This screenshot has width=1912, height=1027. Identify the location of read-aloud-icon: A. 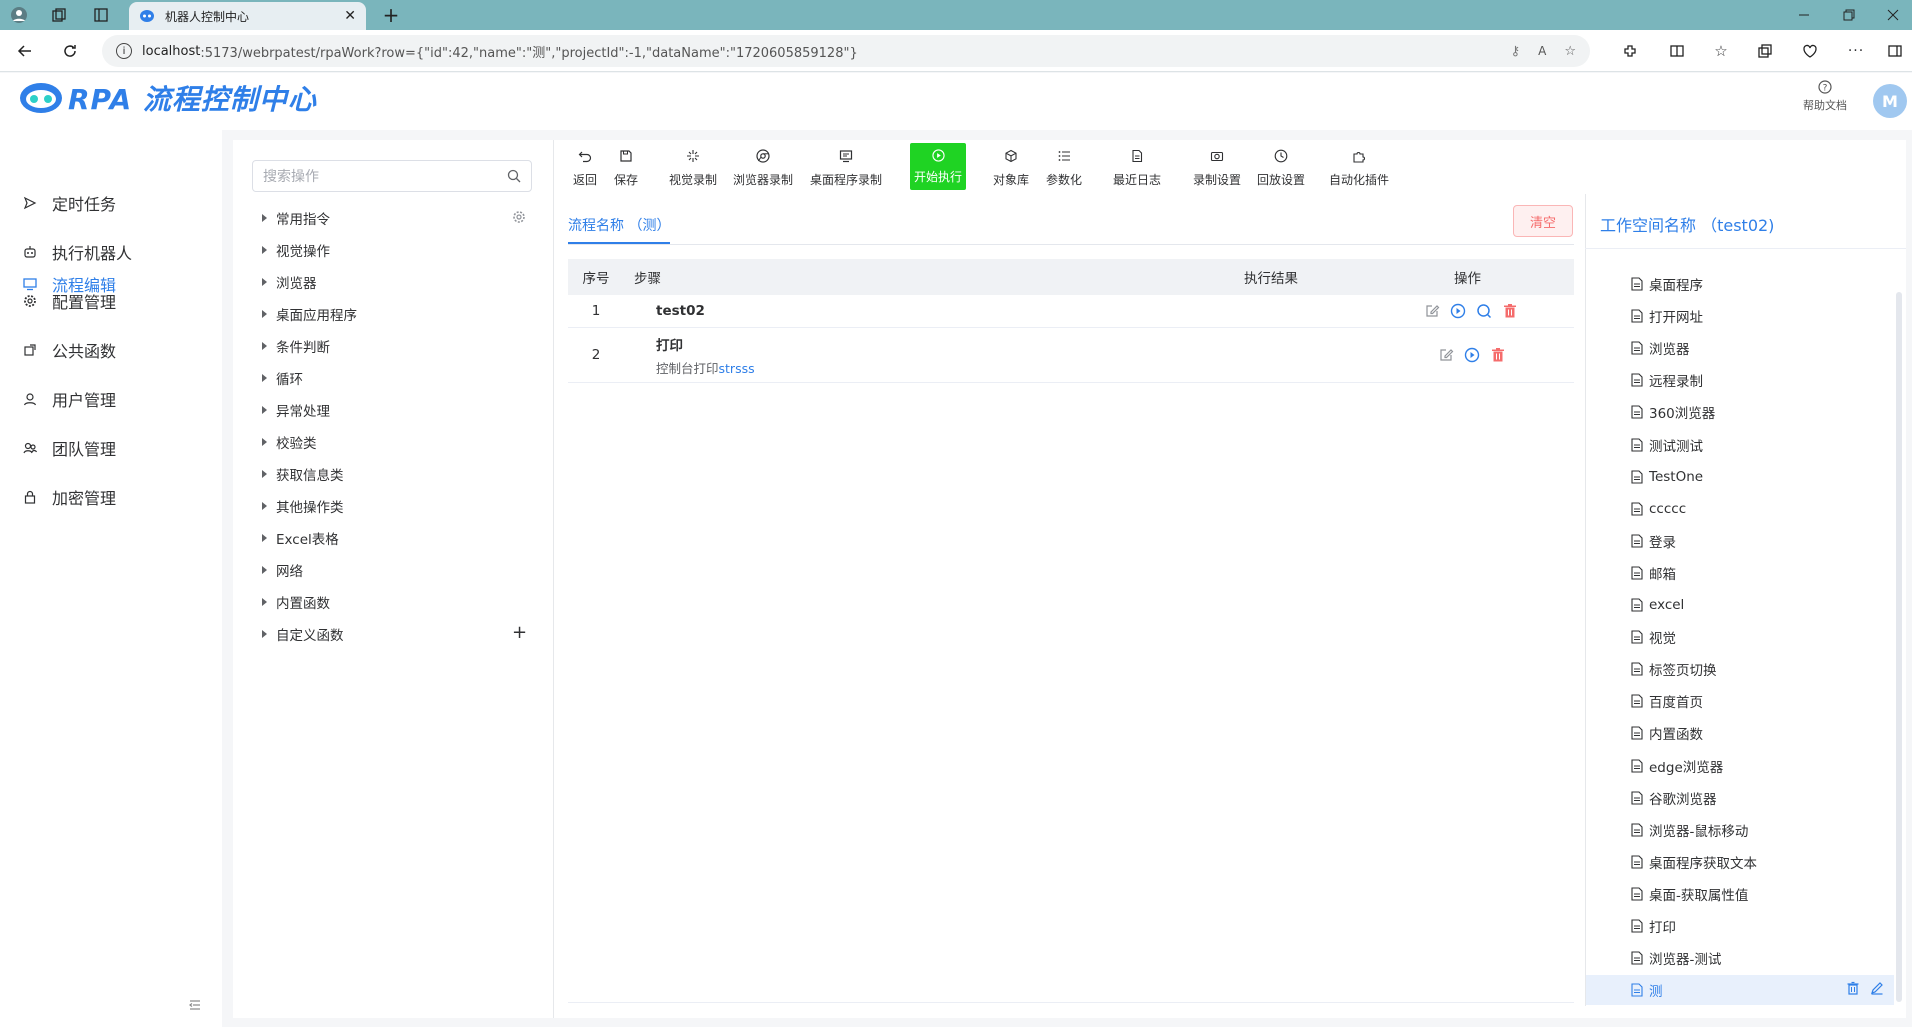
(1542, 51).